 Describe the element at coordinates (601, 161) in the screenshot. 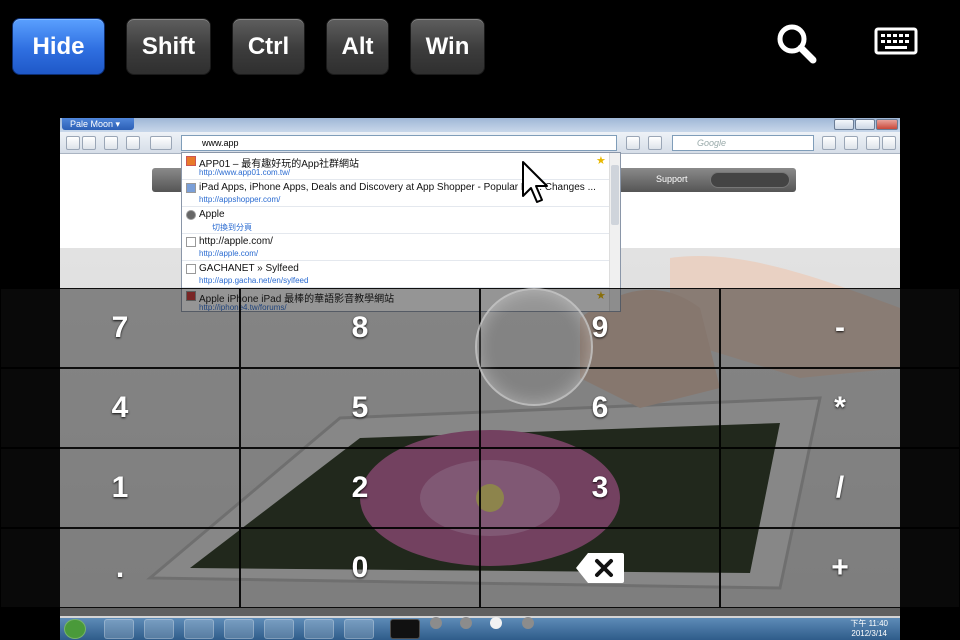

I see `star-icon: ★` at that location.